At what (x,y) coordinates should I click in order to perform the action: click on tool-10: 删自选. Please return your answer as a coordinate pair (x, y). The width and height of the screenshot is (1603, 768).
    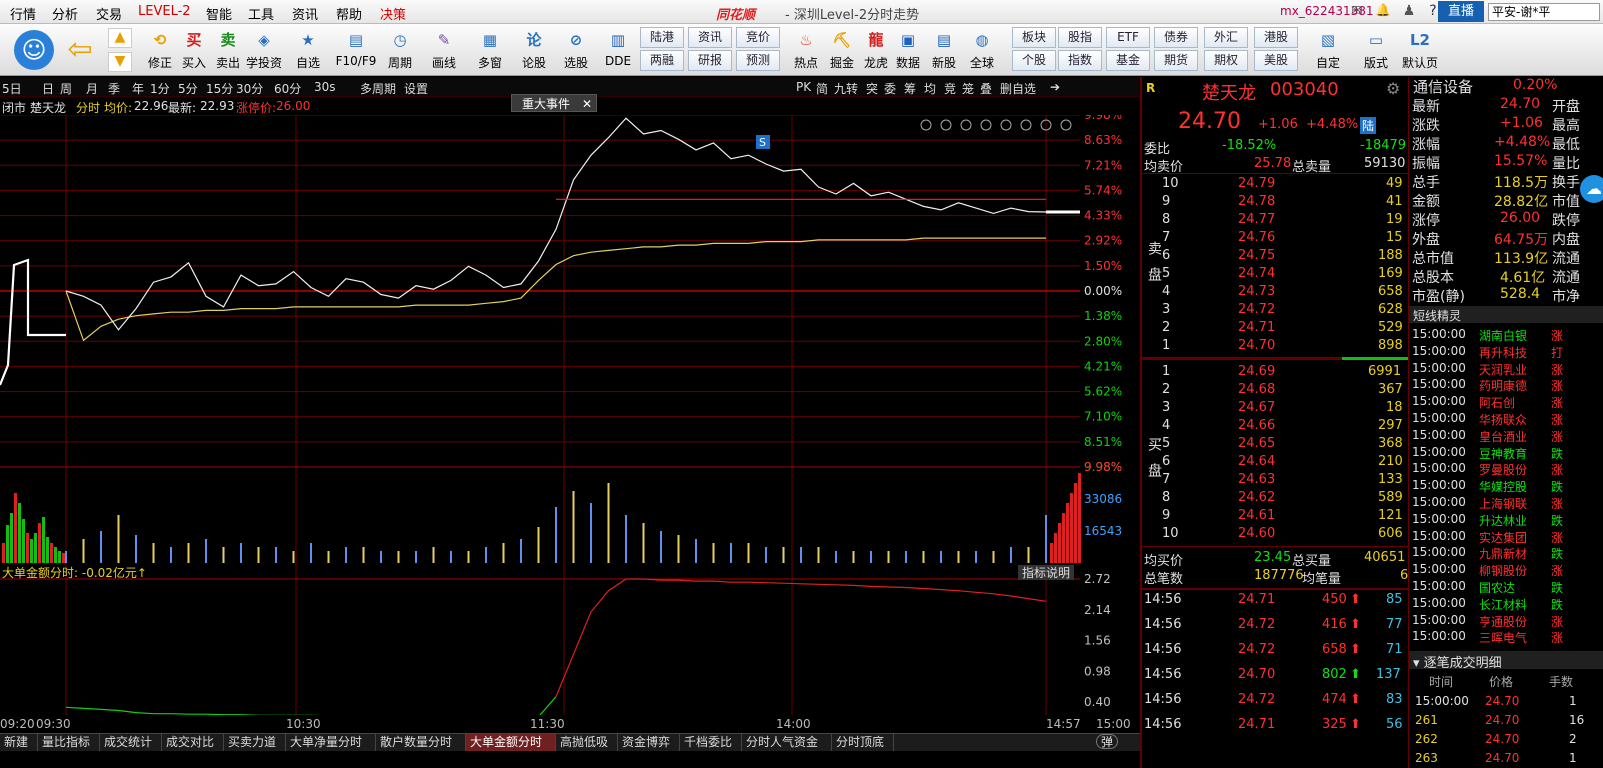
    Looking at the image, I should click on (1018, 88).